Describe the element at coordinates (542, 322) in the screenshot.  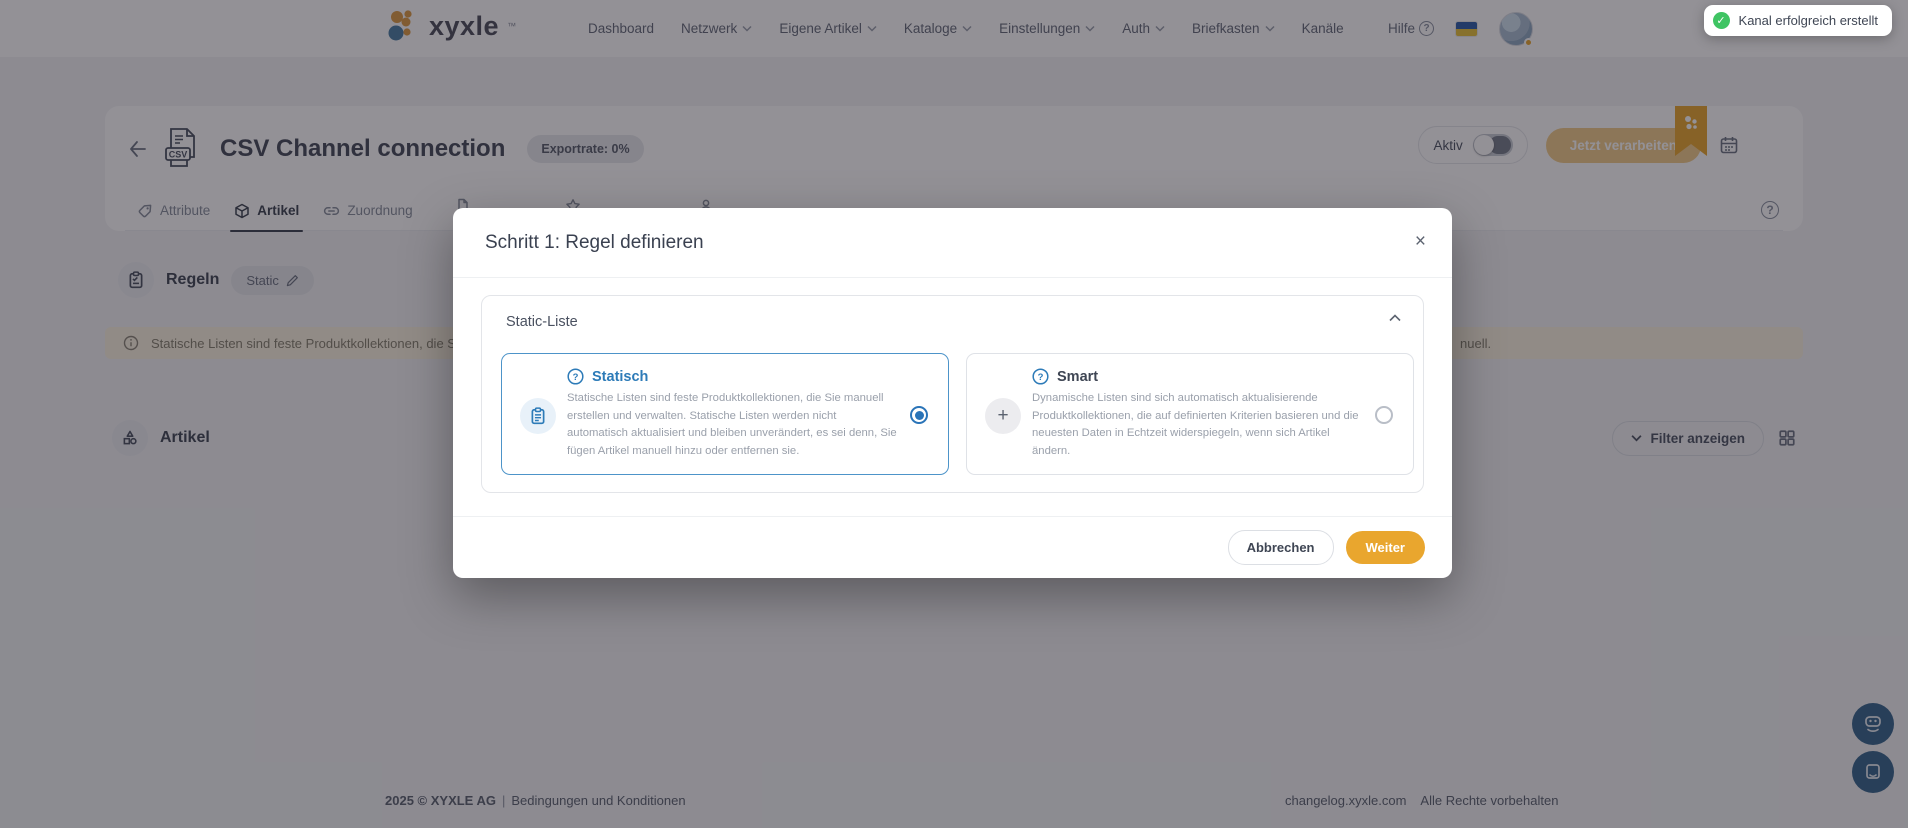
I see `section-label: Static-Liste` at that location.